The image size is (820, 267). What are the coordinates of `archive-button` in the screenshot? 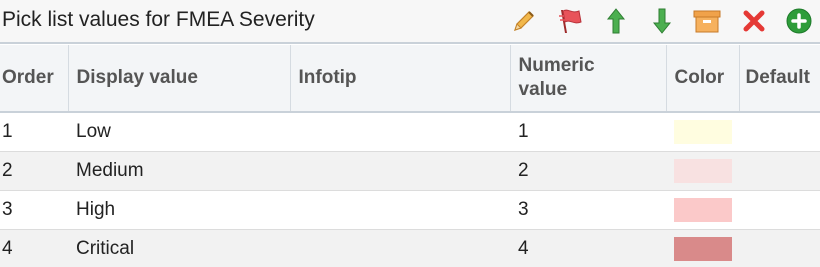 It's located at (707, 21).